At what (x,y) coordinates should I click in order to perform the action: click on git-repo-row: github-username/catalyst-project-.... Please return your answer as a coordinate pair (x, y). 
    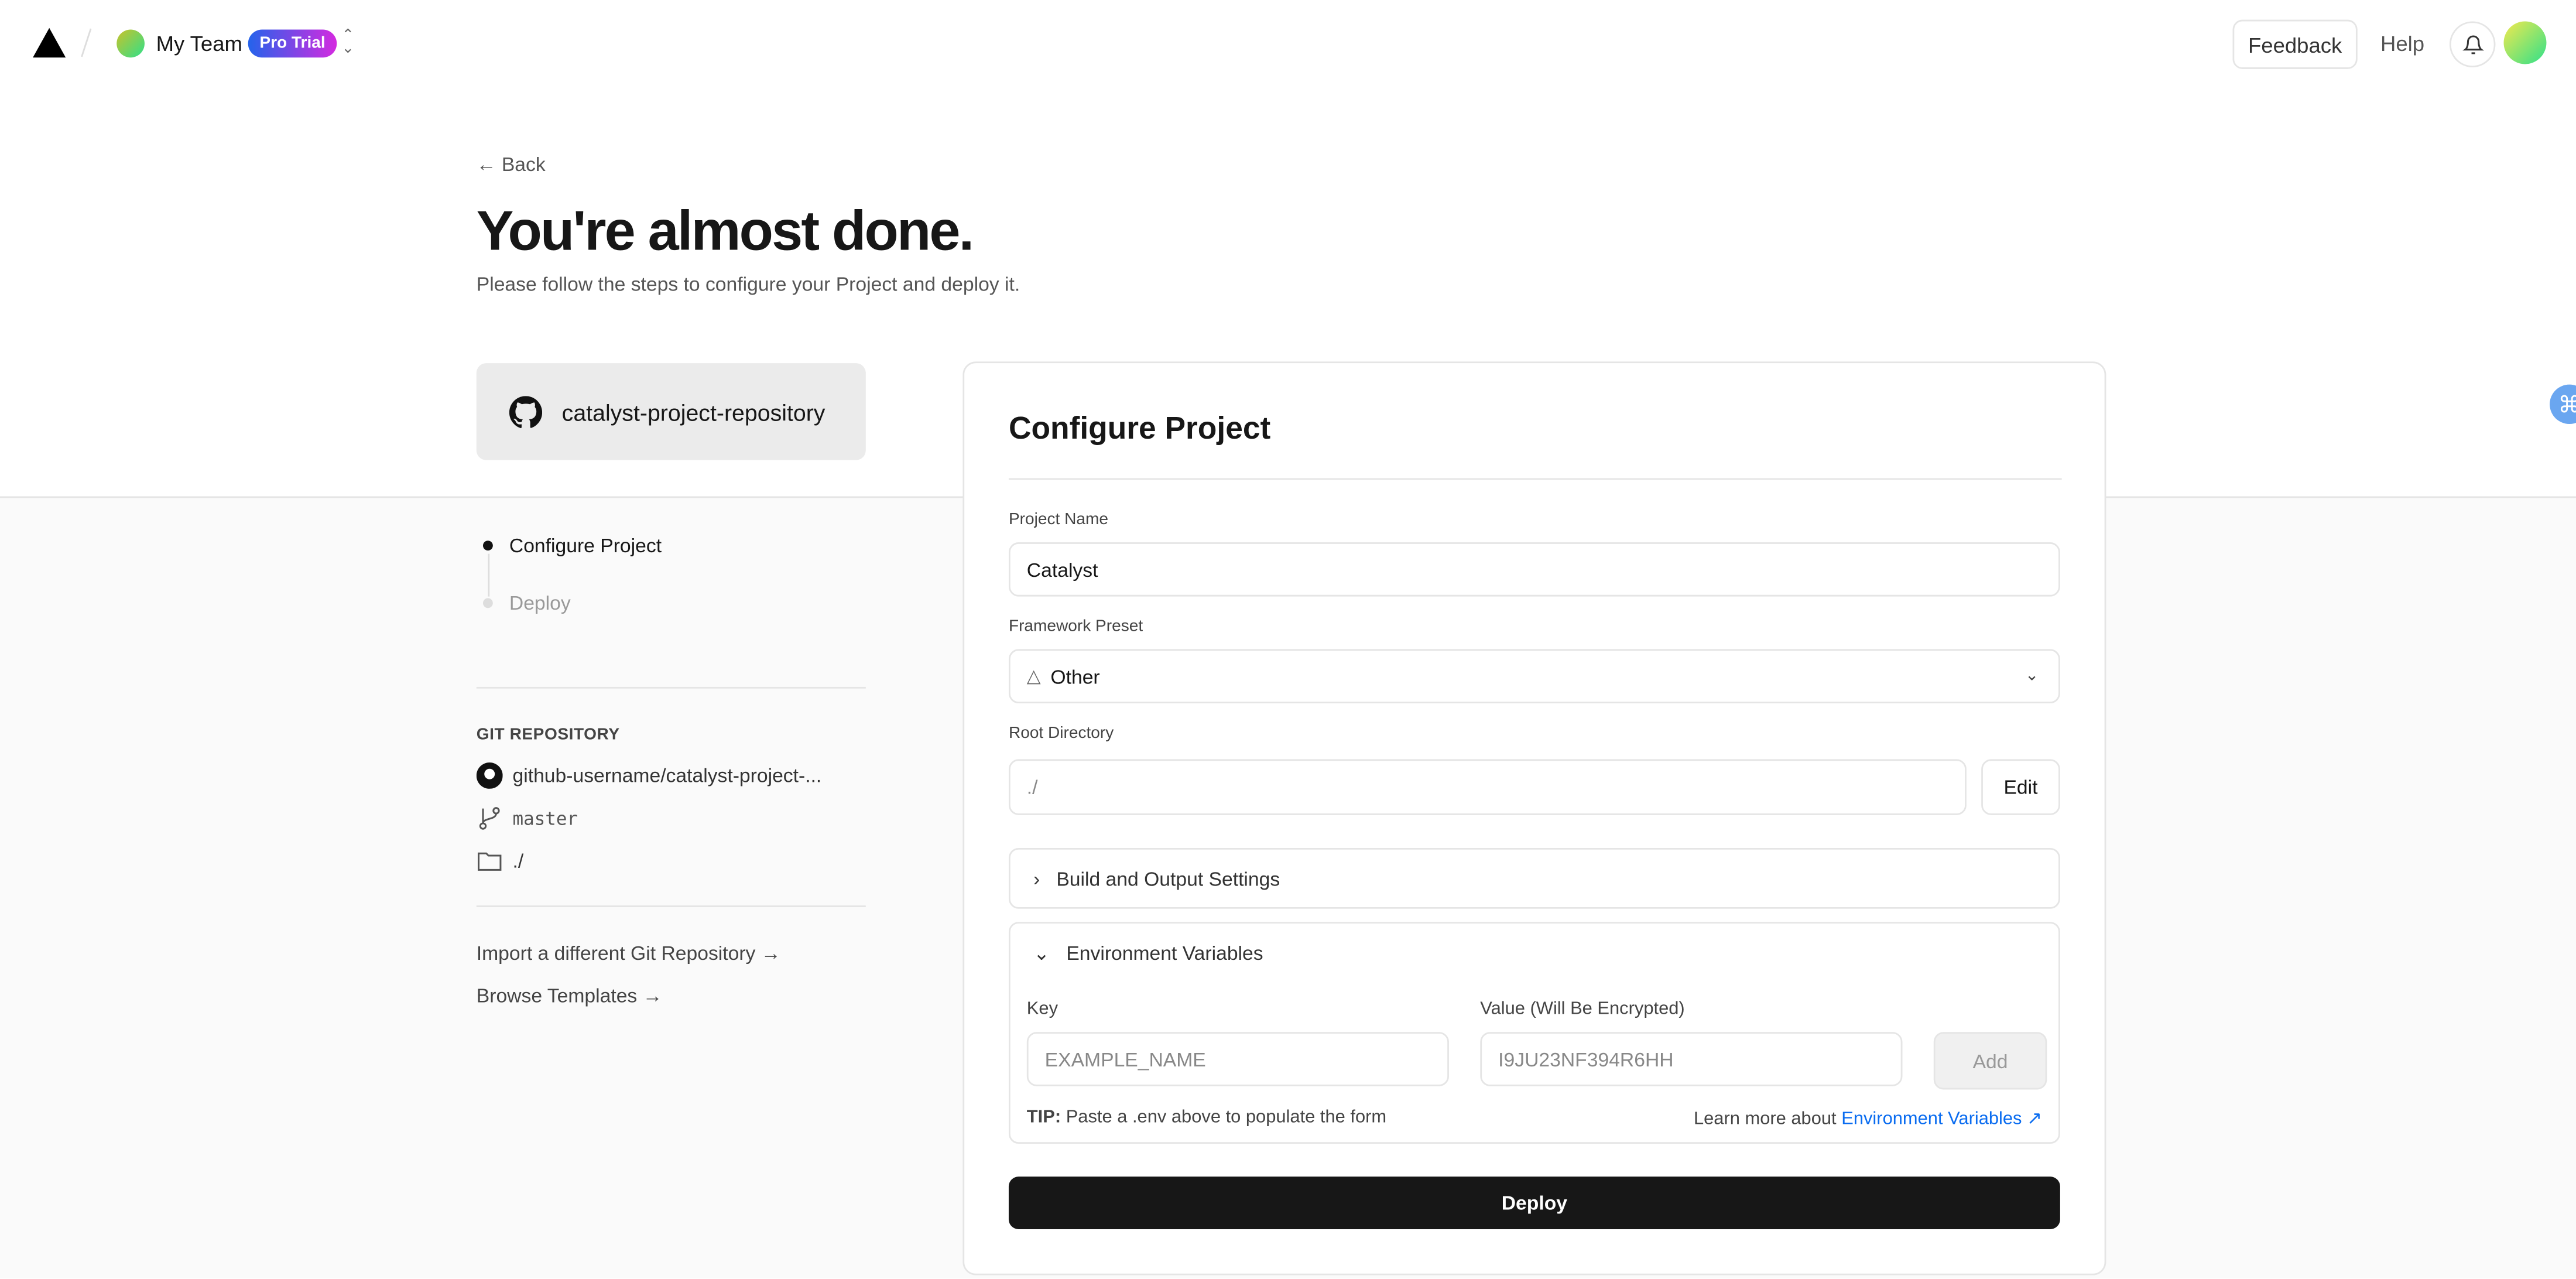
    Looking at the image, I should click on (671, 775).